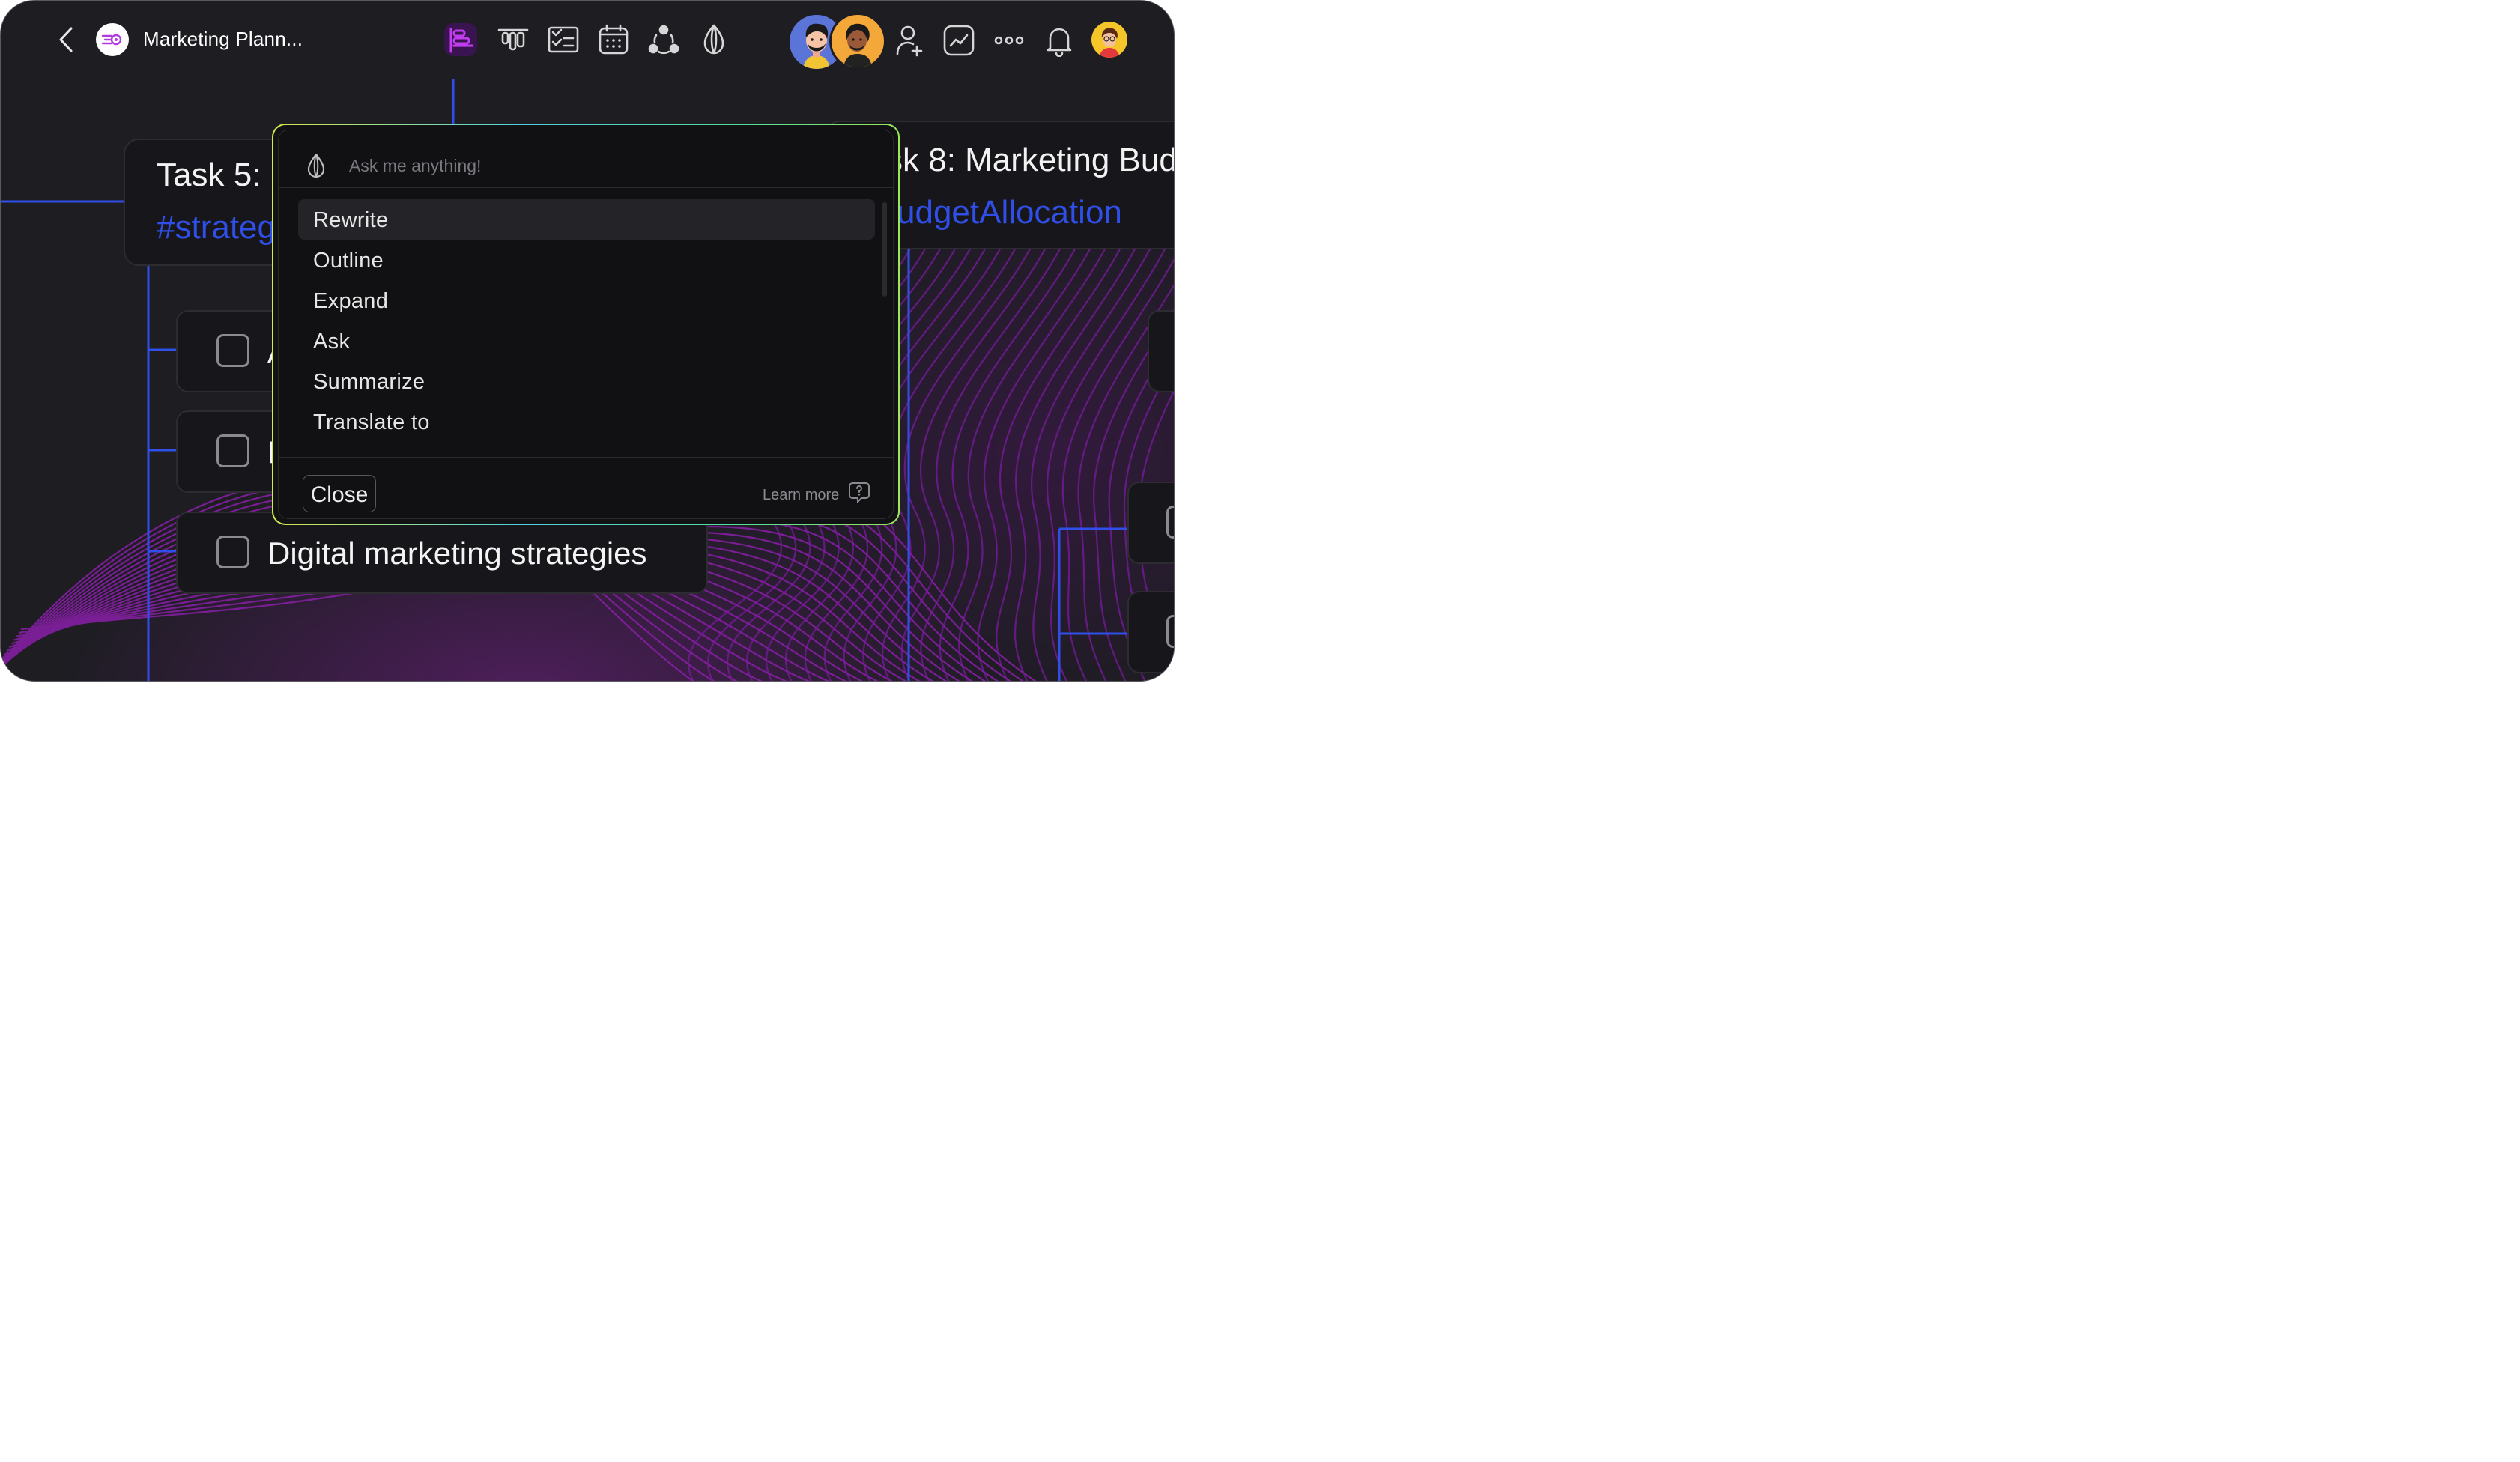 The width and height of the screenshot is (2520, 1462). I want to click on menu-item-translate-to: Translate to, so click(586, 421).